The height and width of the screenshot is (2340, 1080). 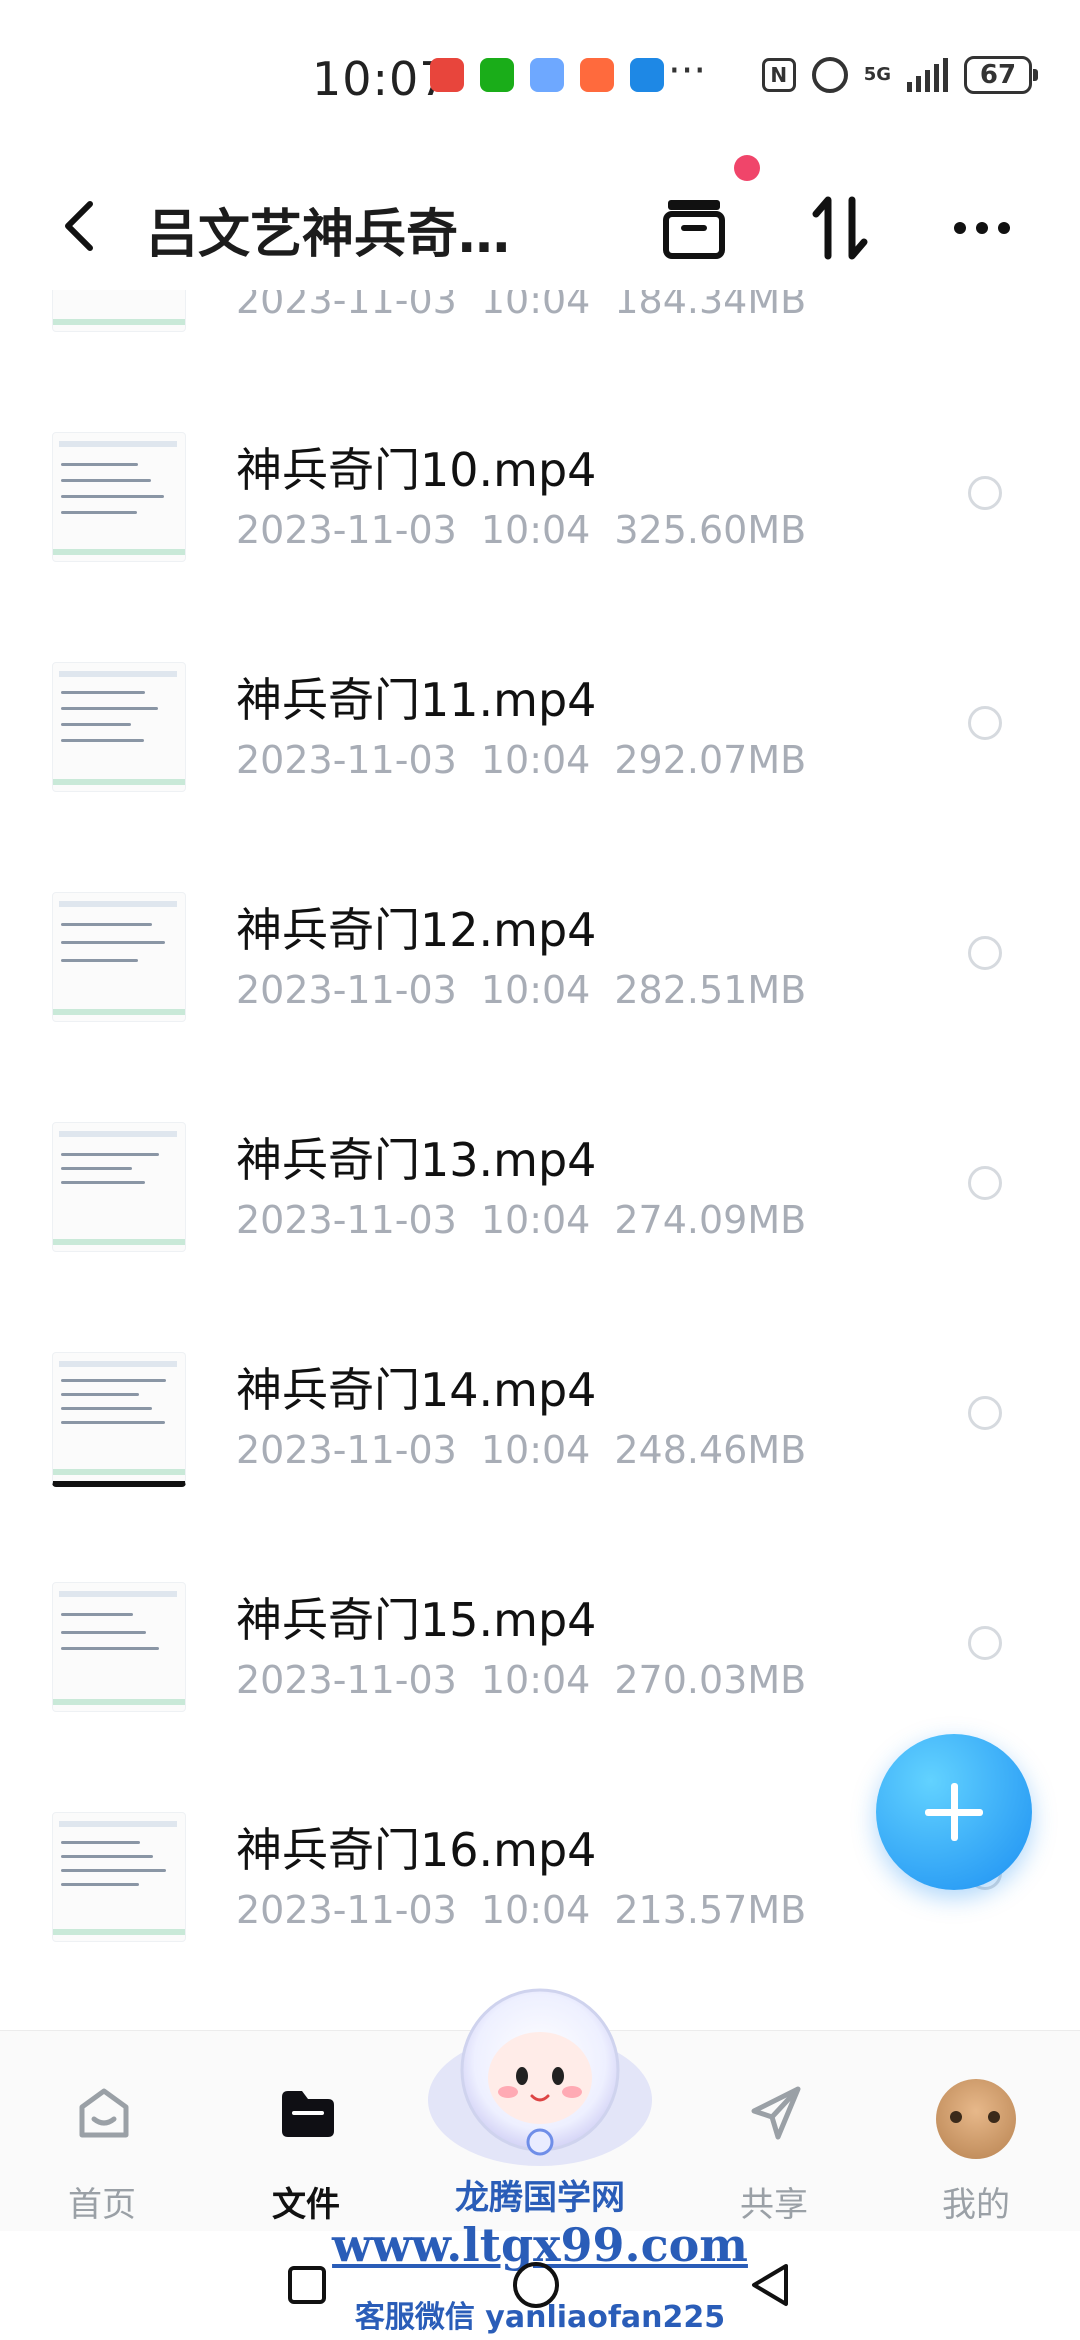 I want to click on file-meta: 2023-11-03 10:04 213.57MB, so click(x=521, y=1910).